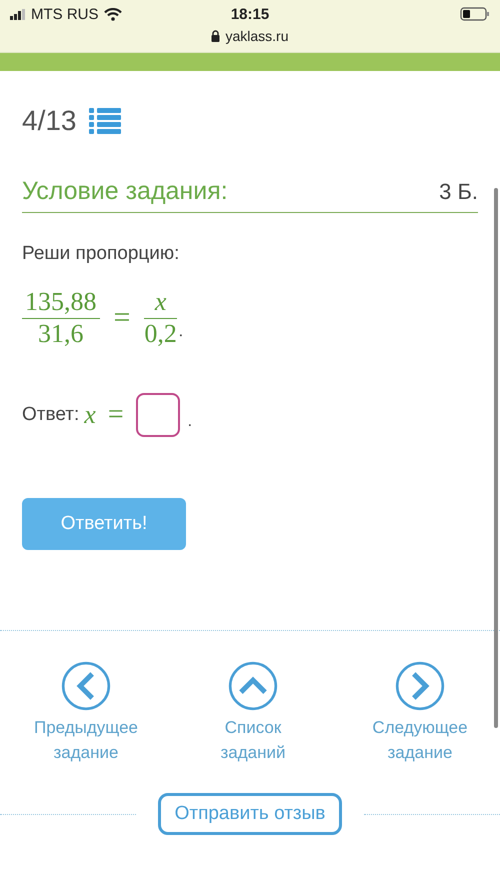 The width and height of the screenshot is (500, 889). Describe the element at coordinates (51, 415) in the screenshot. I see `answer-label: Ответ:` at that location.